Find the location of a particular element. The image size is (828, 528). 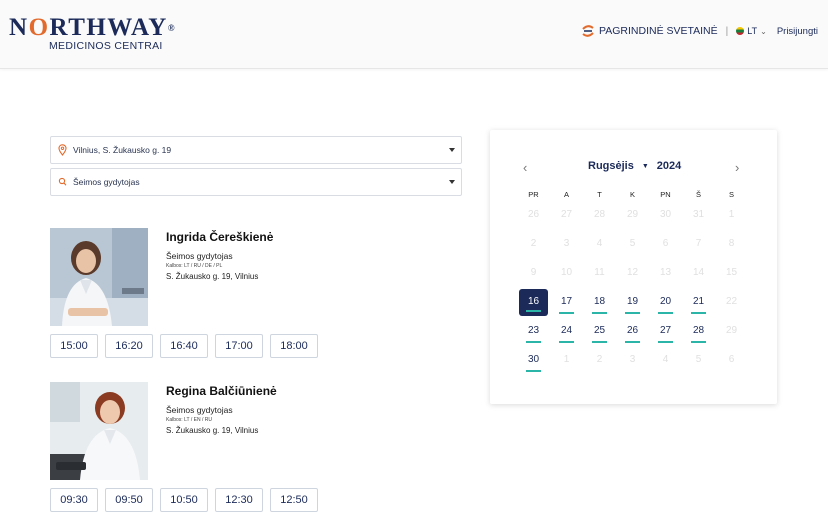

caret-down-icon is located at coordinates (452, 182).